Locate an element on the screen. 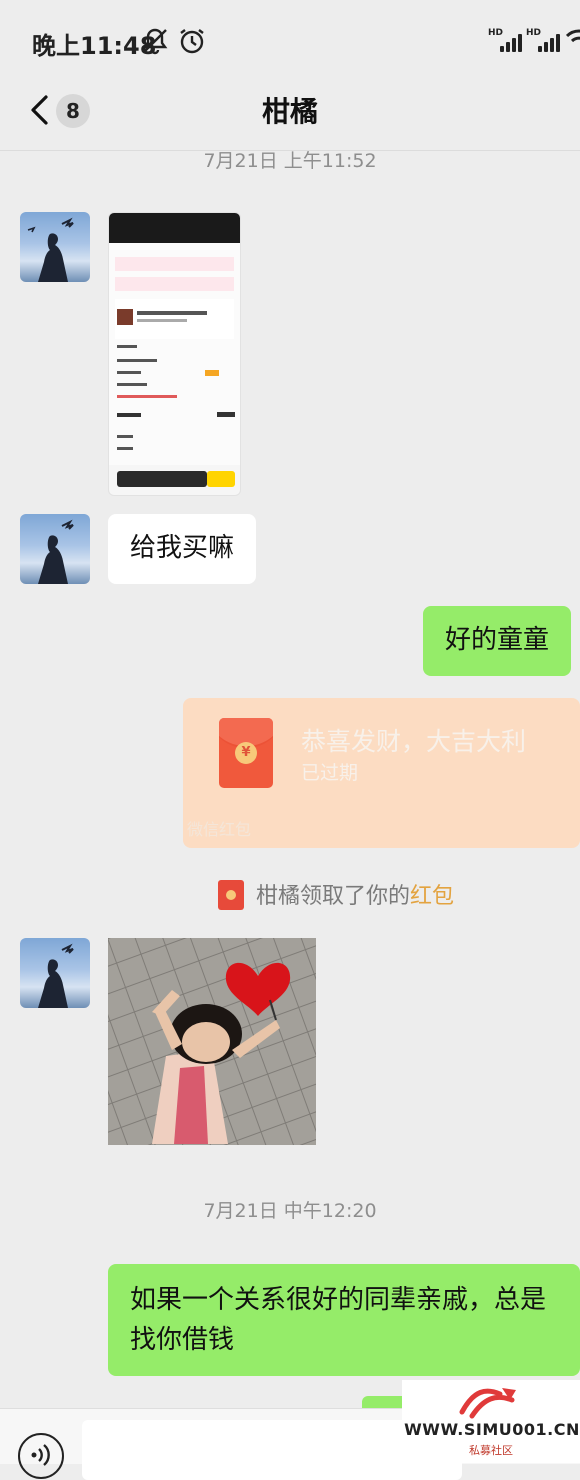 Image resolution: width=580 pixels, height=1480 pixels. message-bubble-sent: 好的童童 is located at coordinates (497, 641).